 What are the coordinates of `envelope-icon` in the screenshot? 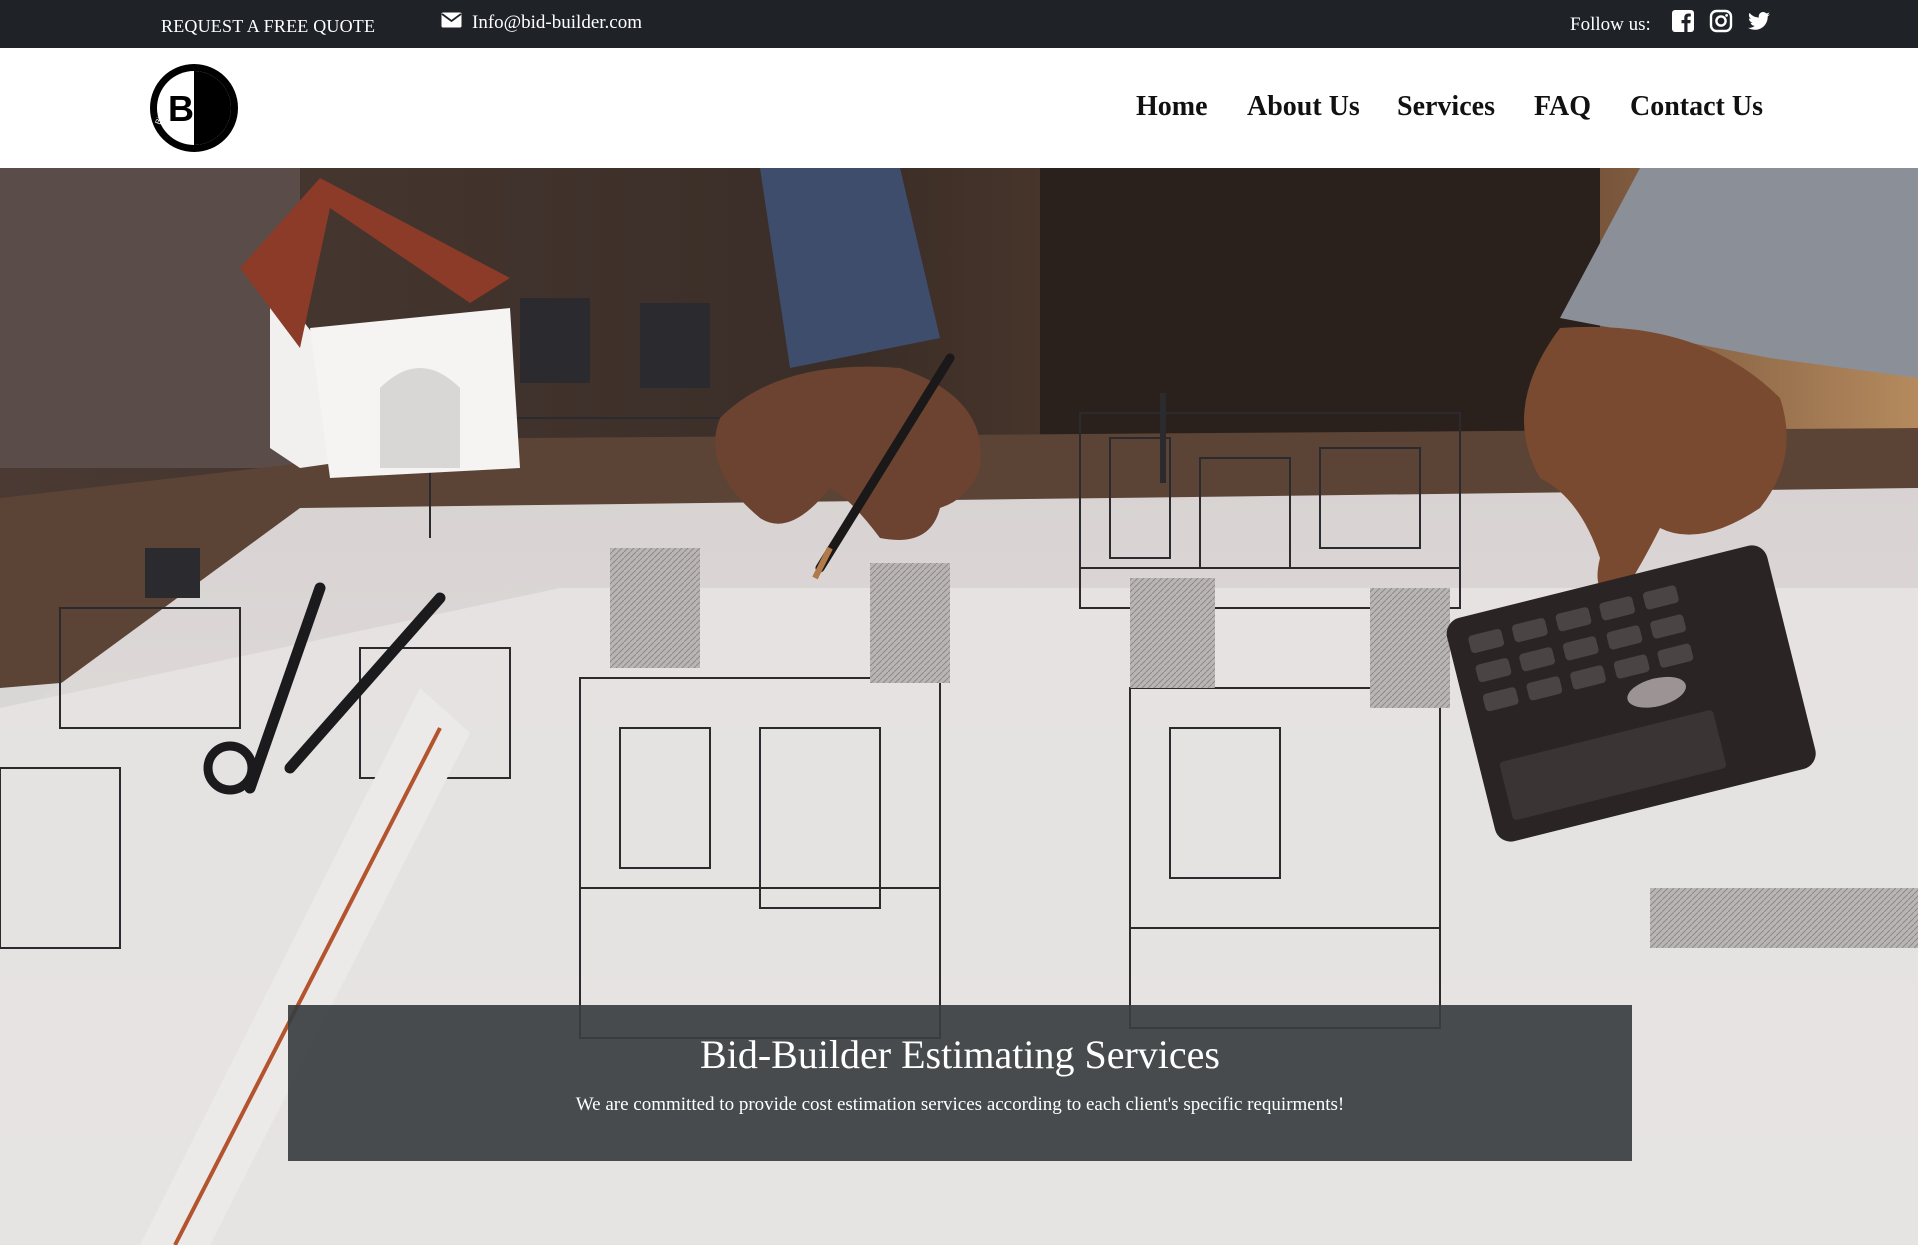 It's located at (451, 23).